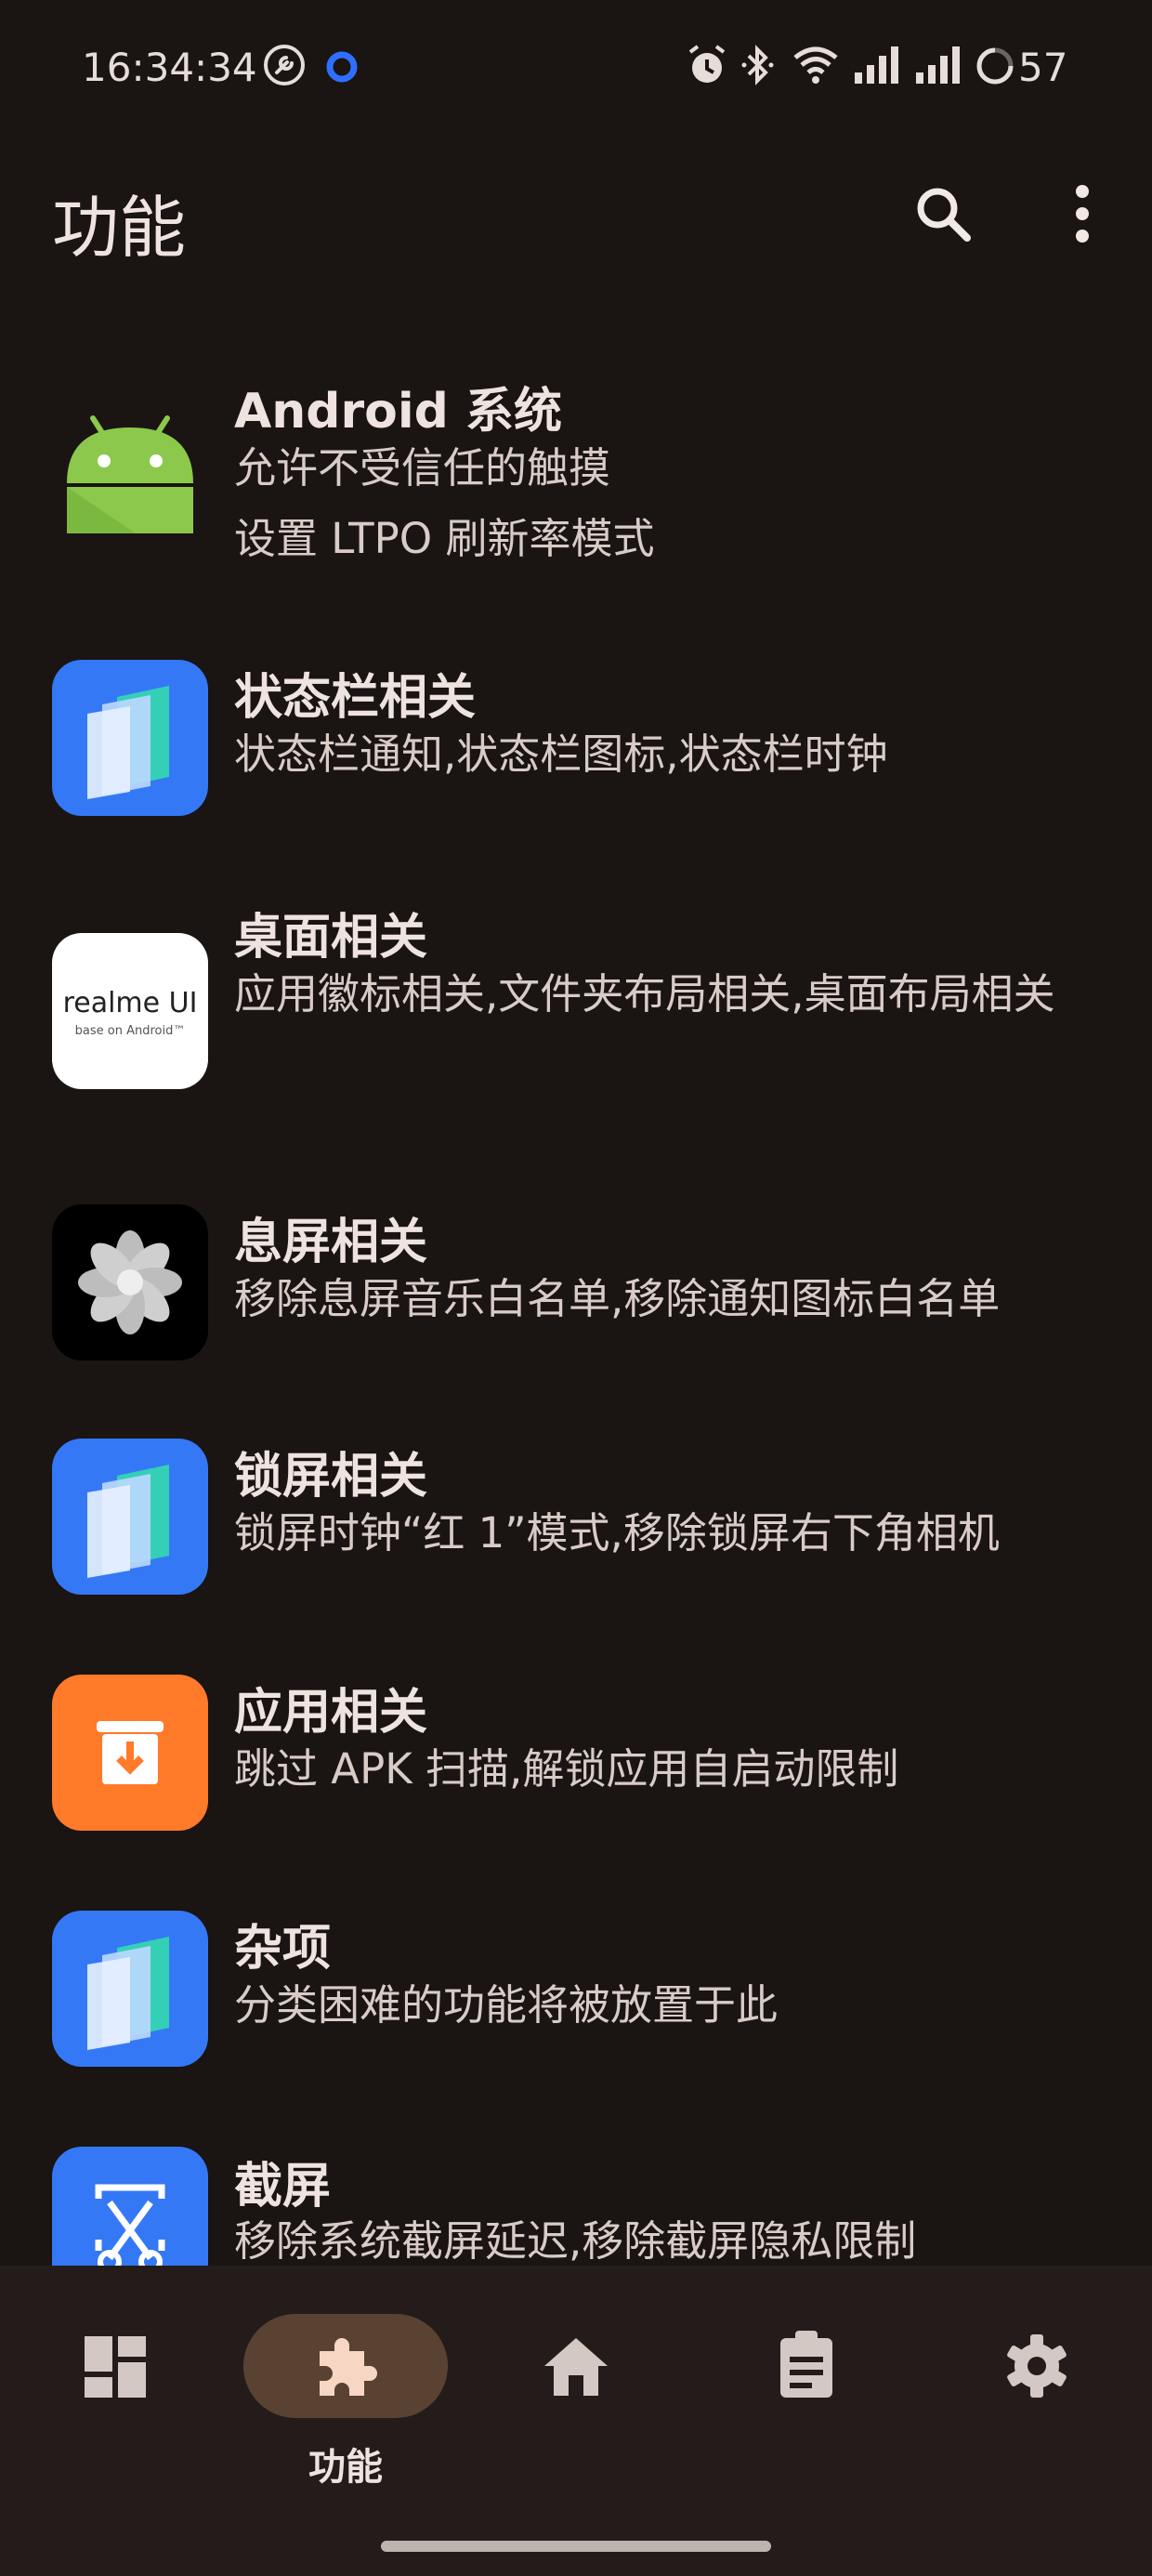  I want to click on clipboard-icon, so click(806, 2364).